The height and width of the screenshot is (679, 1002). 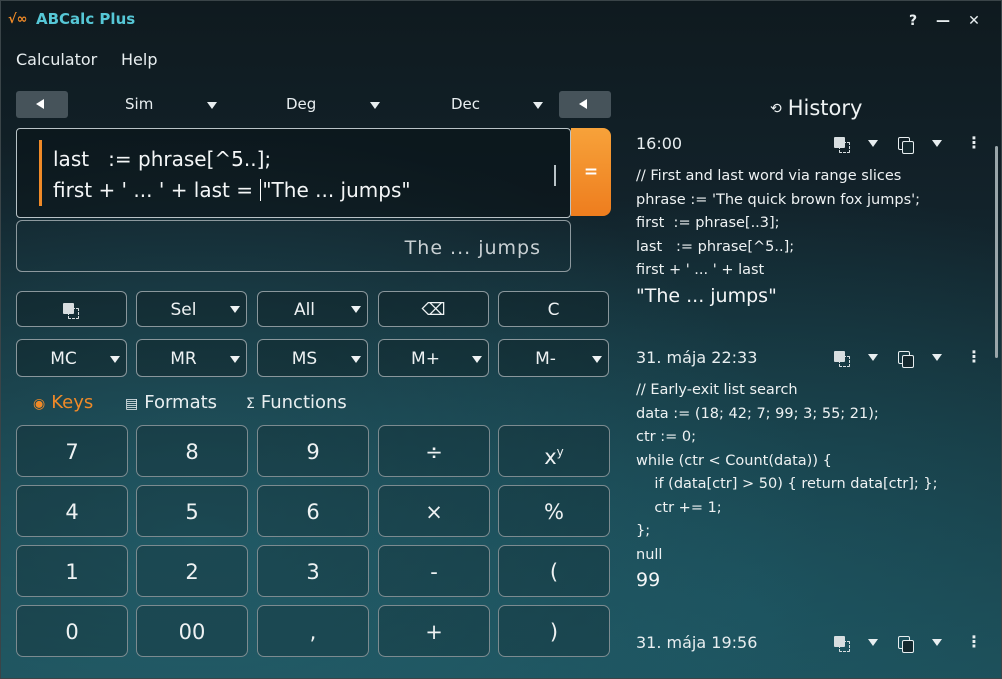 What do you see at coordinates (156, 190) in the screenshot?
I see `expression-line-2-input: first + ' ... ' + last =` at bounding box center [156, 190].